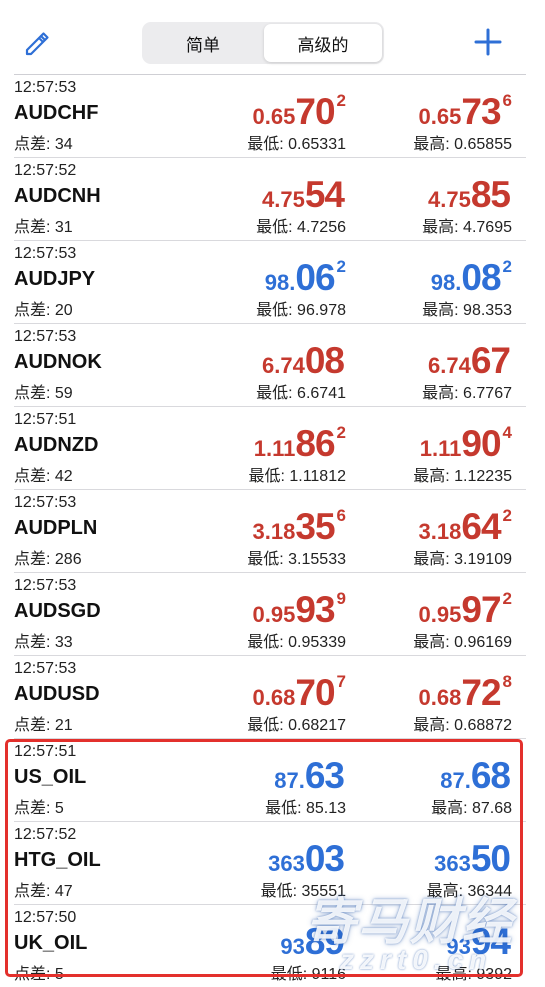  What do you see at coordinates (324, 194) in the screenshot?
I see `bid-price-pips: 54` at bounding box center [324, 194].